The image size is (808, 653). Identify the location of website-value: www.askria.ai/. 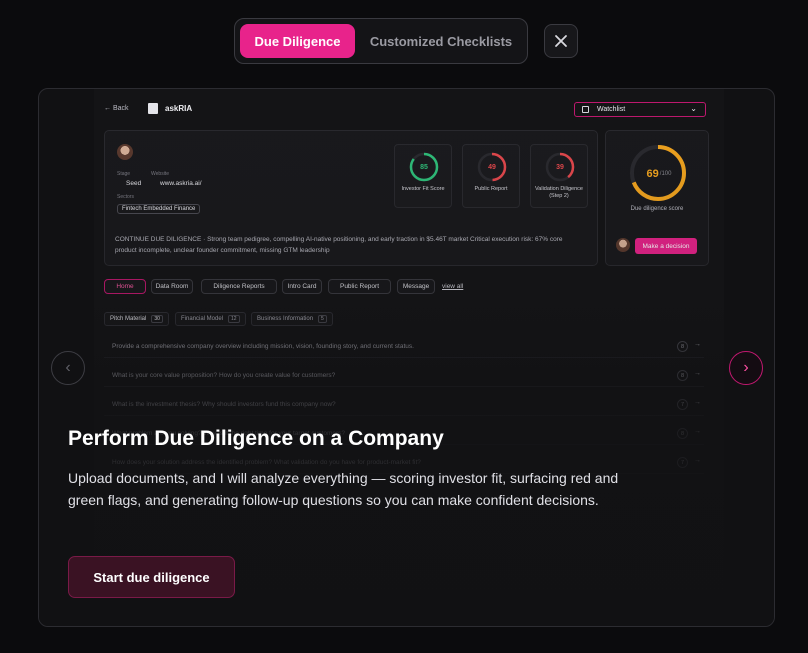
(181, 183).